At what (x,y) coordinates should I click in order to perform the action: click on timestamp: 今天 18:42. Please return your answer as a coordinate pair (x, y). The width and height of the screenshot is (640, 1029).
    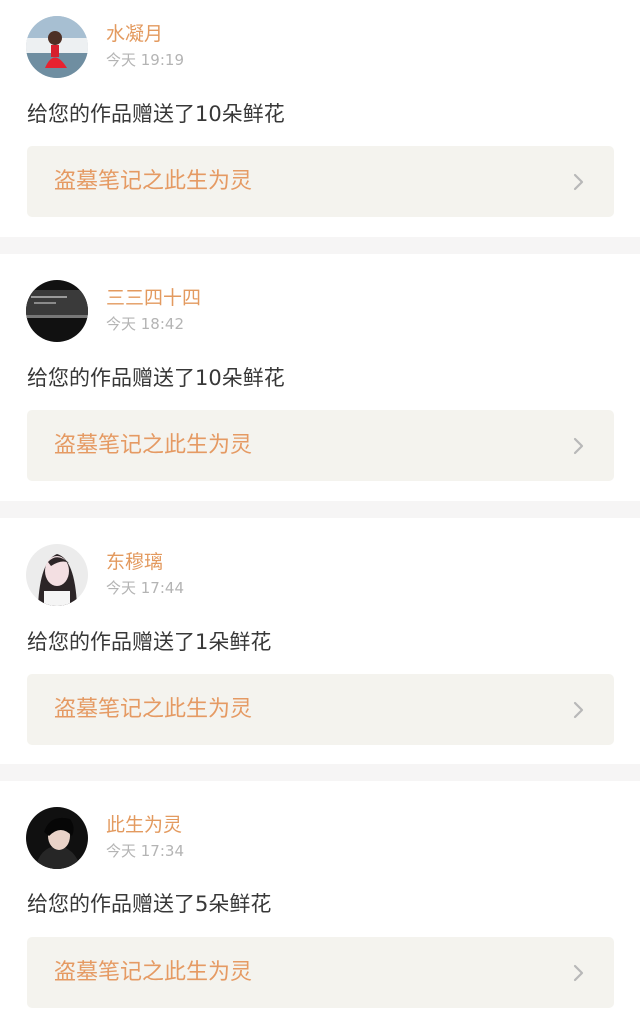
    Looking at the image, I should click on (153, 324).